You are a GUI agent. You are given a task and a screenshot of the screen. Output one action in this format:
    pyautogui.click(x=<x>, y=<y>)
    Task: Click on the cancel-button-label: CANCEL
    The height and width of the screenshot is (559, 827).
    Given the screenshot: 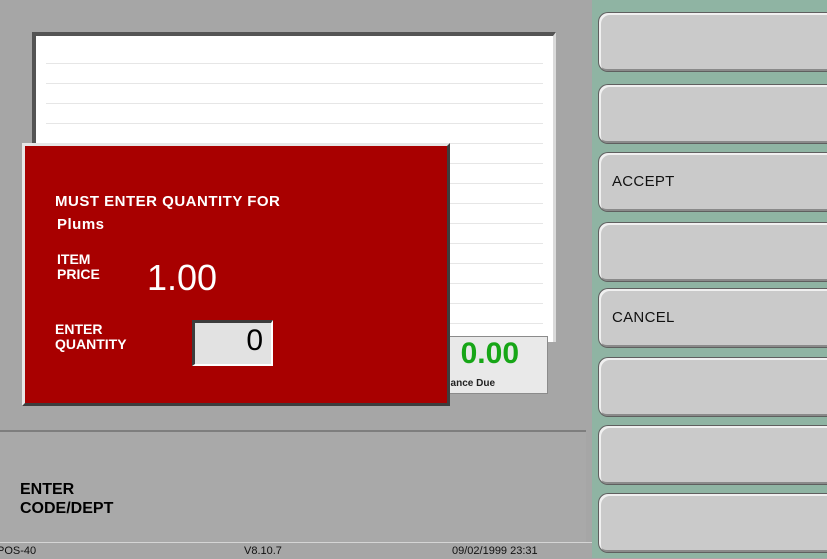 What is the action you would take?
    pyautogui.click(x=643, y=317)
    